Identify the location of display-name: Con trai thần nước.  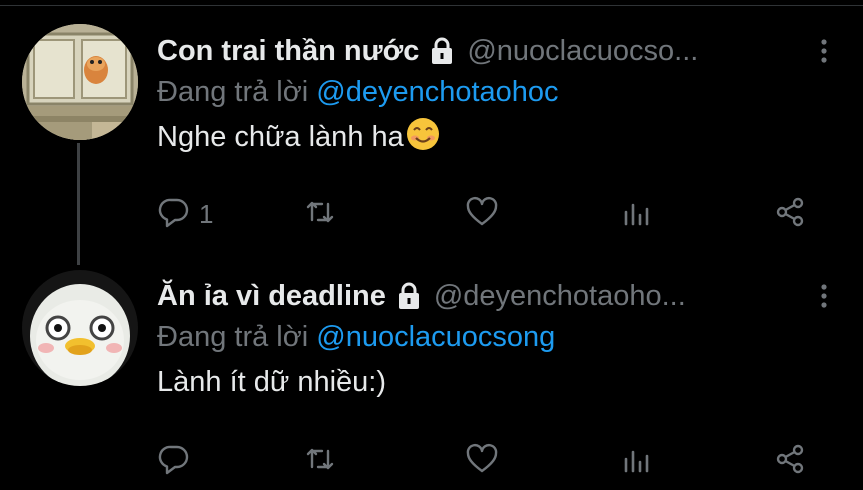
(288, 51).